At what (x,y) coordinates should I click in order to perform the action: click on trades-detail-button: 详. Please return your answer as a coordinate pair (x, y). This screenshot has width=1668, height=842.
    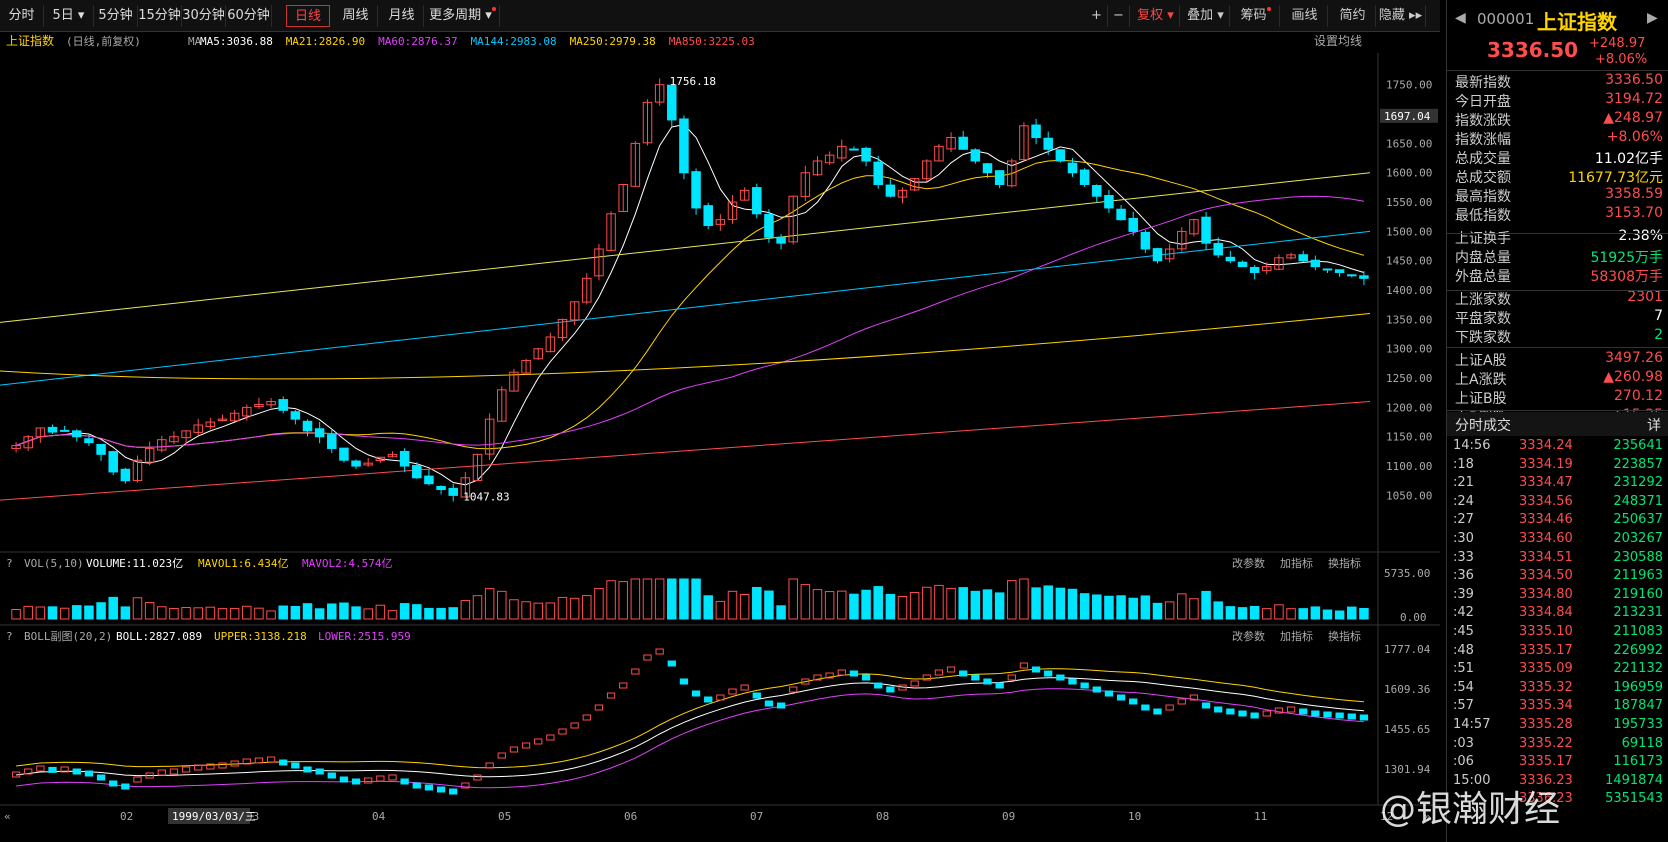
    Looking at the image, I should click on (1654, 425).